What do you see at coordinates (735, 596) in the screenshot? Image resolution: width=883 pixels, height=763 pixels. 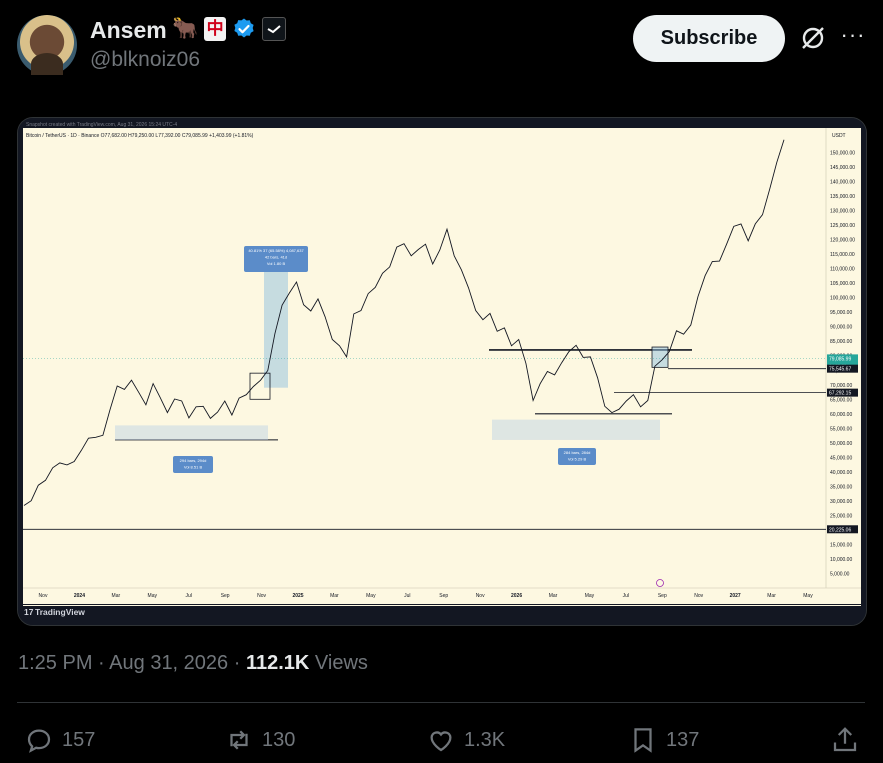 I see `x-tick-label: 2027` at bounding box center [735, 596].